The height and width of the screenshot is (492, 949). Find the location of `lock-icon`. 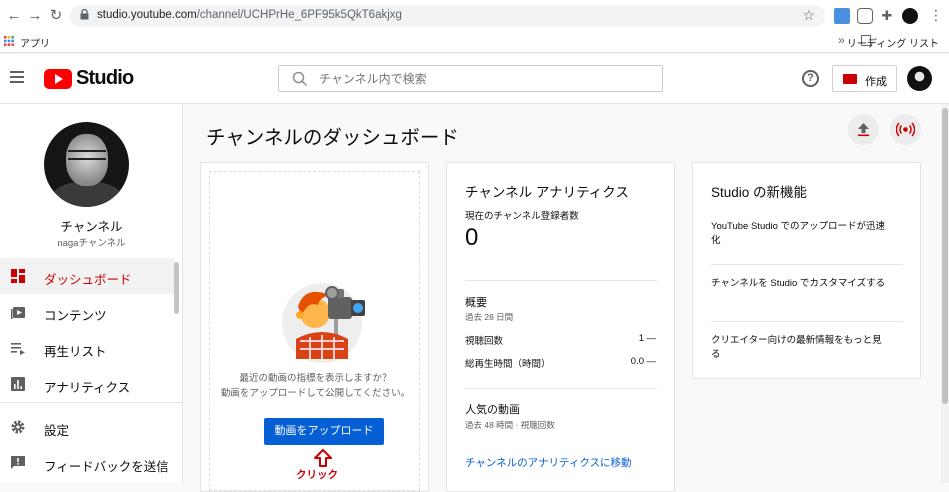

lock-icon is located at coordinates (84, 14).